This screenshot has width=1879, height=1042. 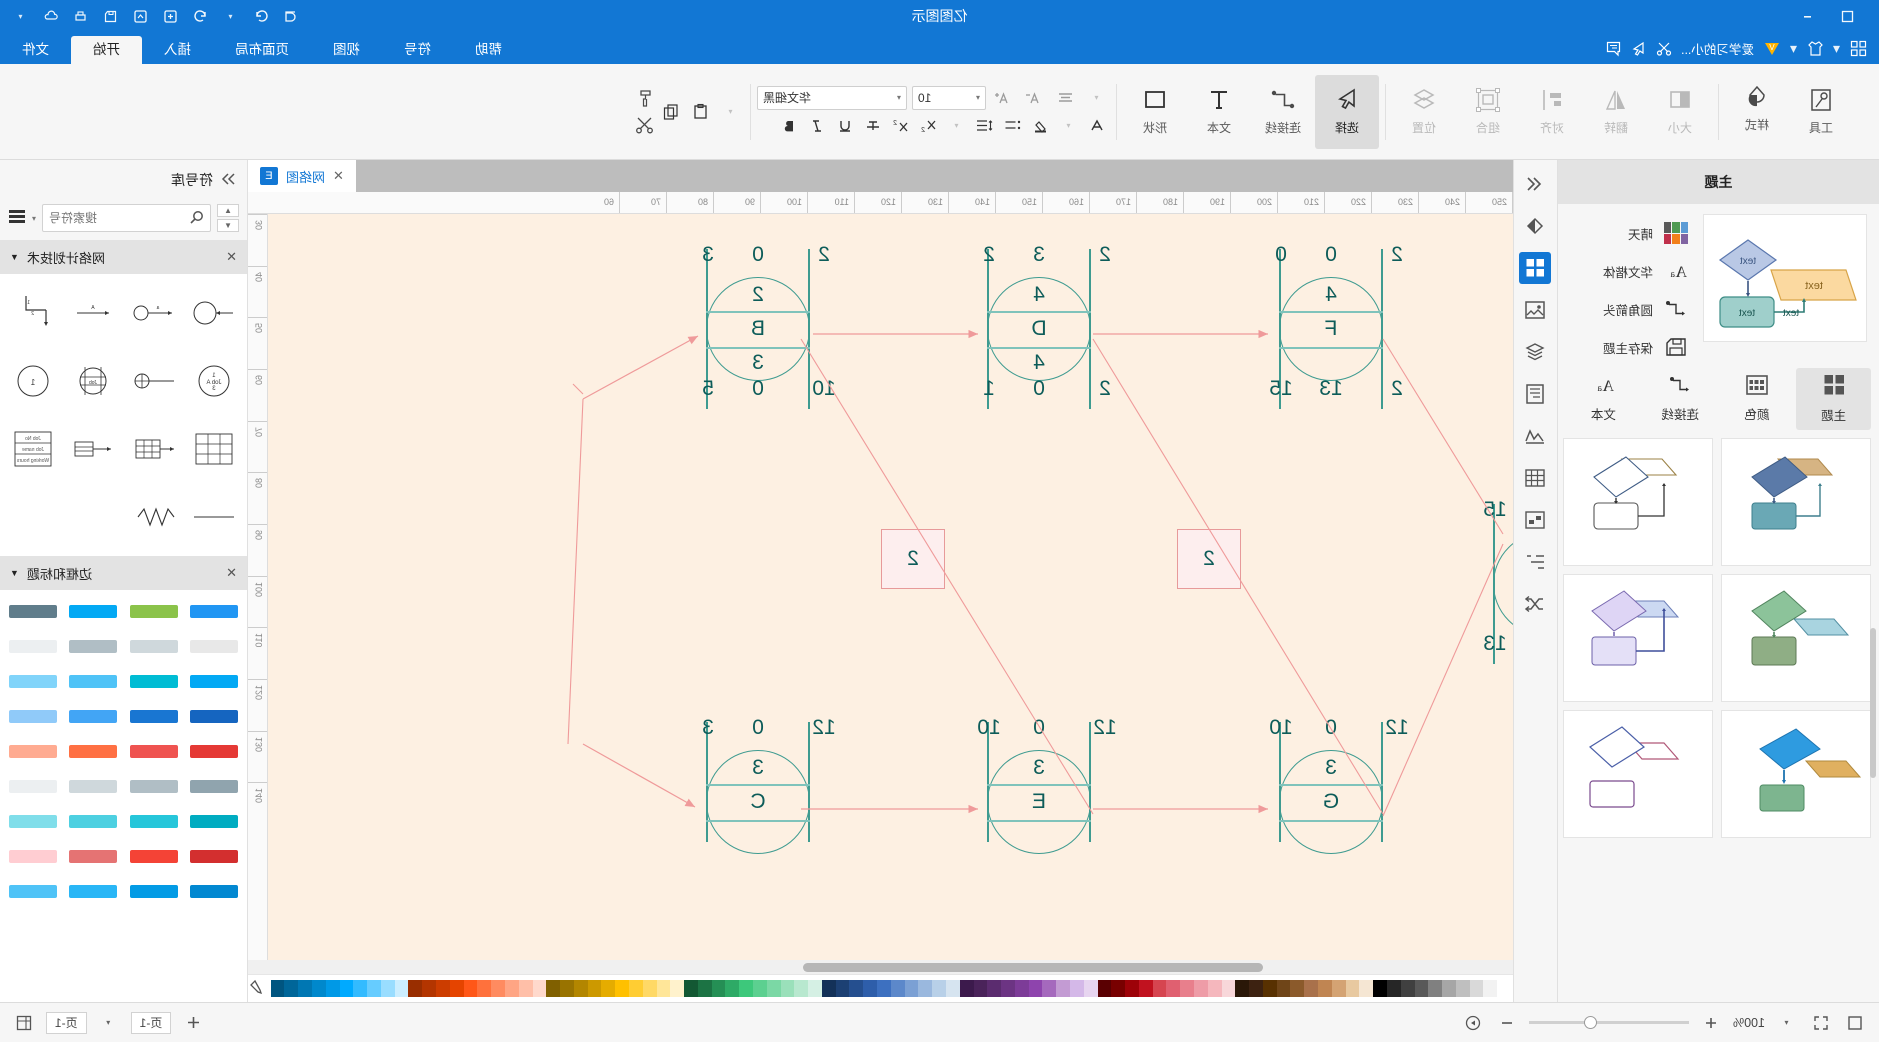 What do you see at coordinates (1629, 347) in the screenshot?
I see `theme-row-save: 保存主题` at bounding box center [1629, 347].